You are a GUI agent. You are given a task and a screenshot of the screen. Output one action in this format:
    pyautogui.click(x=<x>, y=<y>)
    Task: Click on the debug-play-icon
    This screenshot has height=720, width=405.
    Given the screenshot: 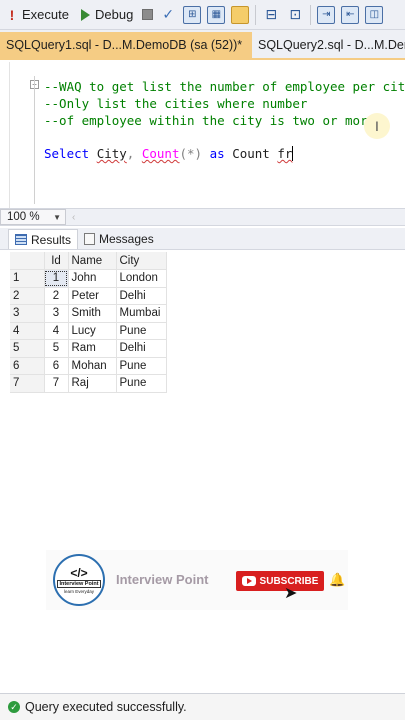 What is the action you would take?
    pyautogui.click(x=85, y=14)
    